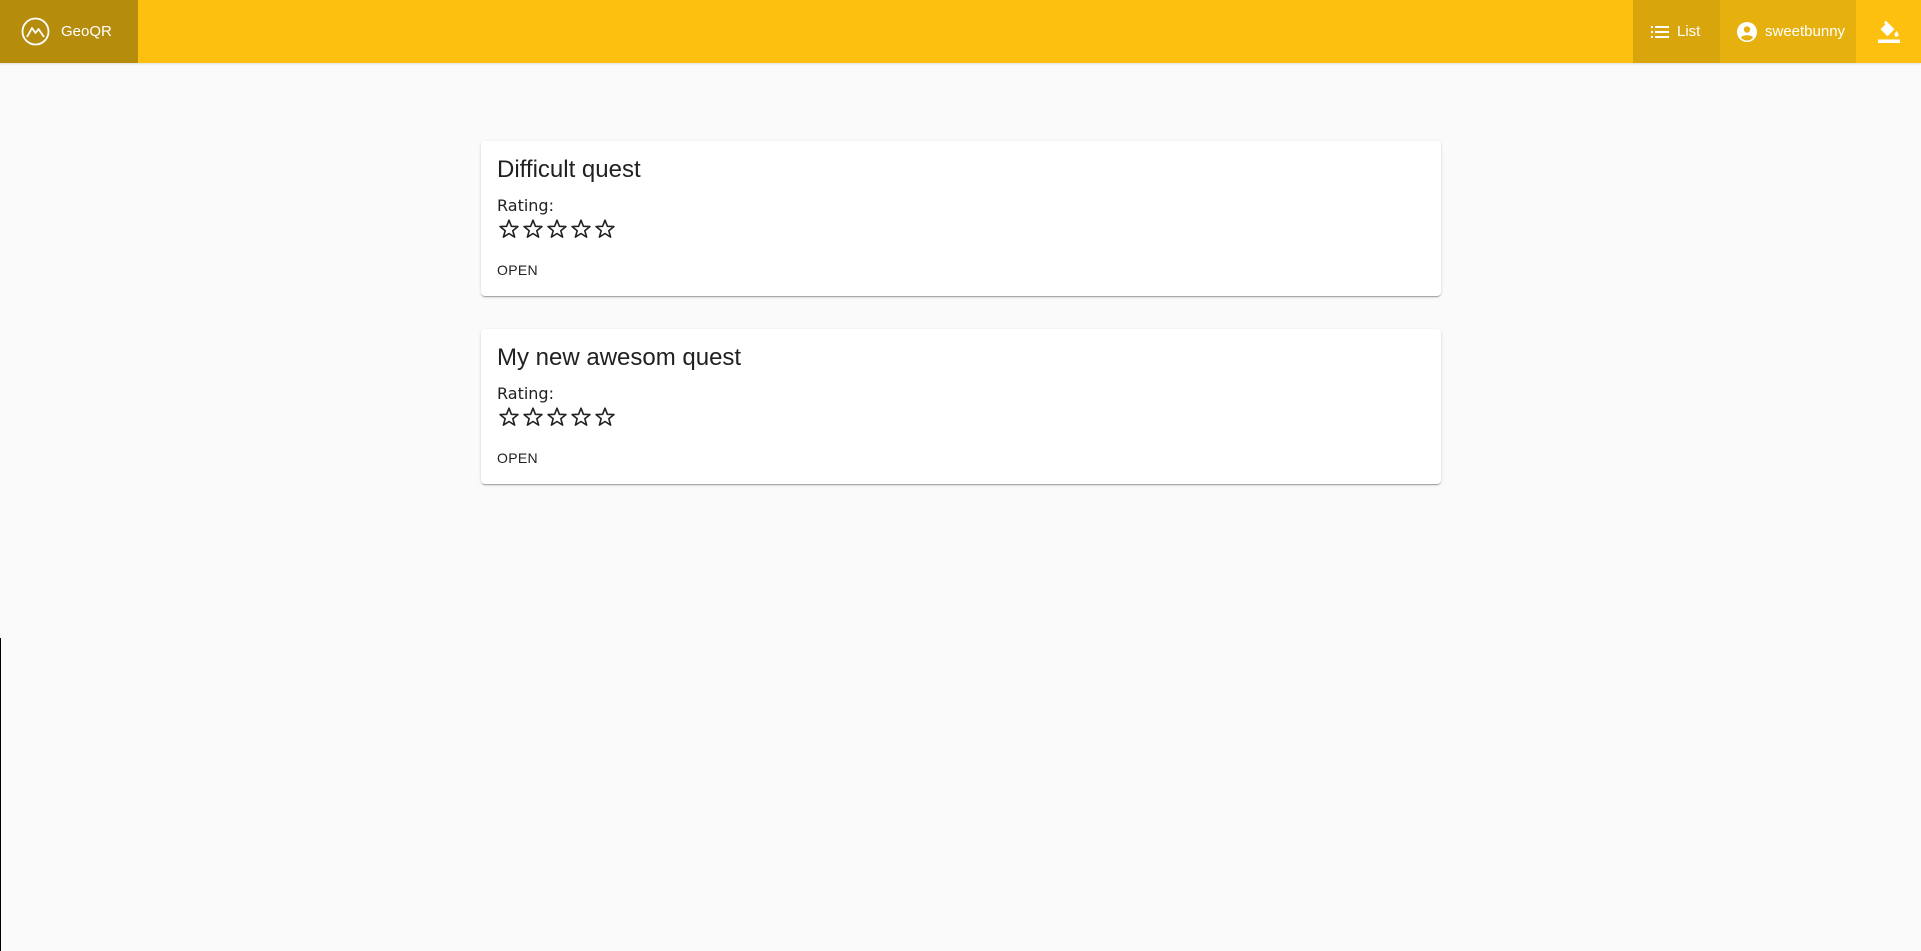  I want to click on username-label: sweetbunny, so click(1805, 31).